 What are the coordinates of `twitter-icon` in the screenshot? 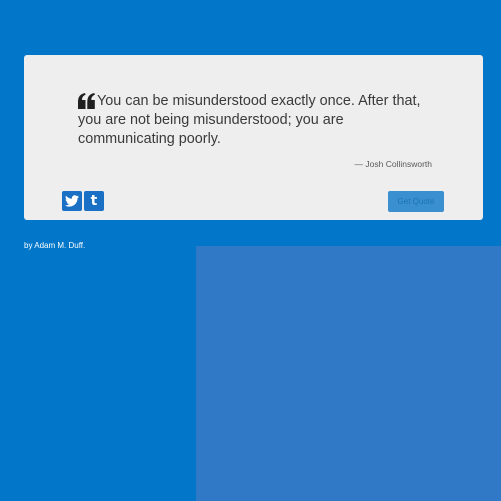 It's located at (72, 201).